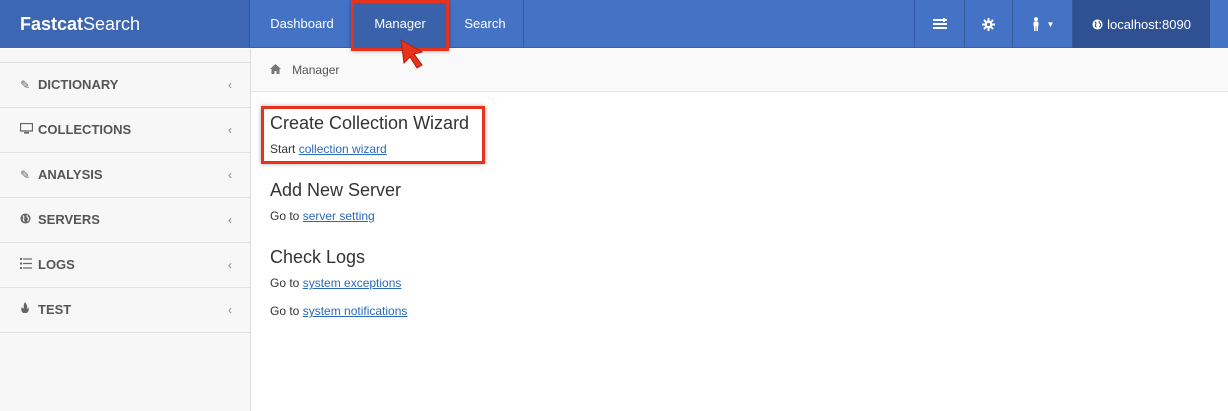 The height and width of the screenshot is (411, 1228). I want to click on navbar-tail, so click(1219, 24).